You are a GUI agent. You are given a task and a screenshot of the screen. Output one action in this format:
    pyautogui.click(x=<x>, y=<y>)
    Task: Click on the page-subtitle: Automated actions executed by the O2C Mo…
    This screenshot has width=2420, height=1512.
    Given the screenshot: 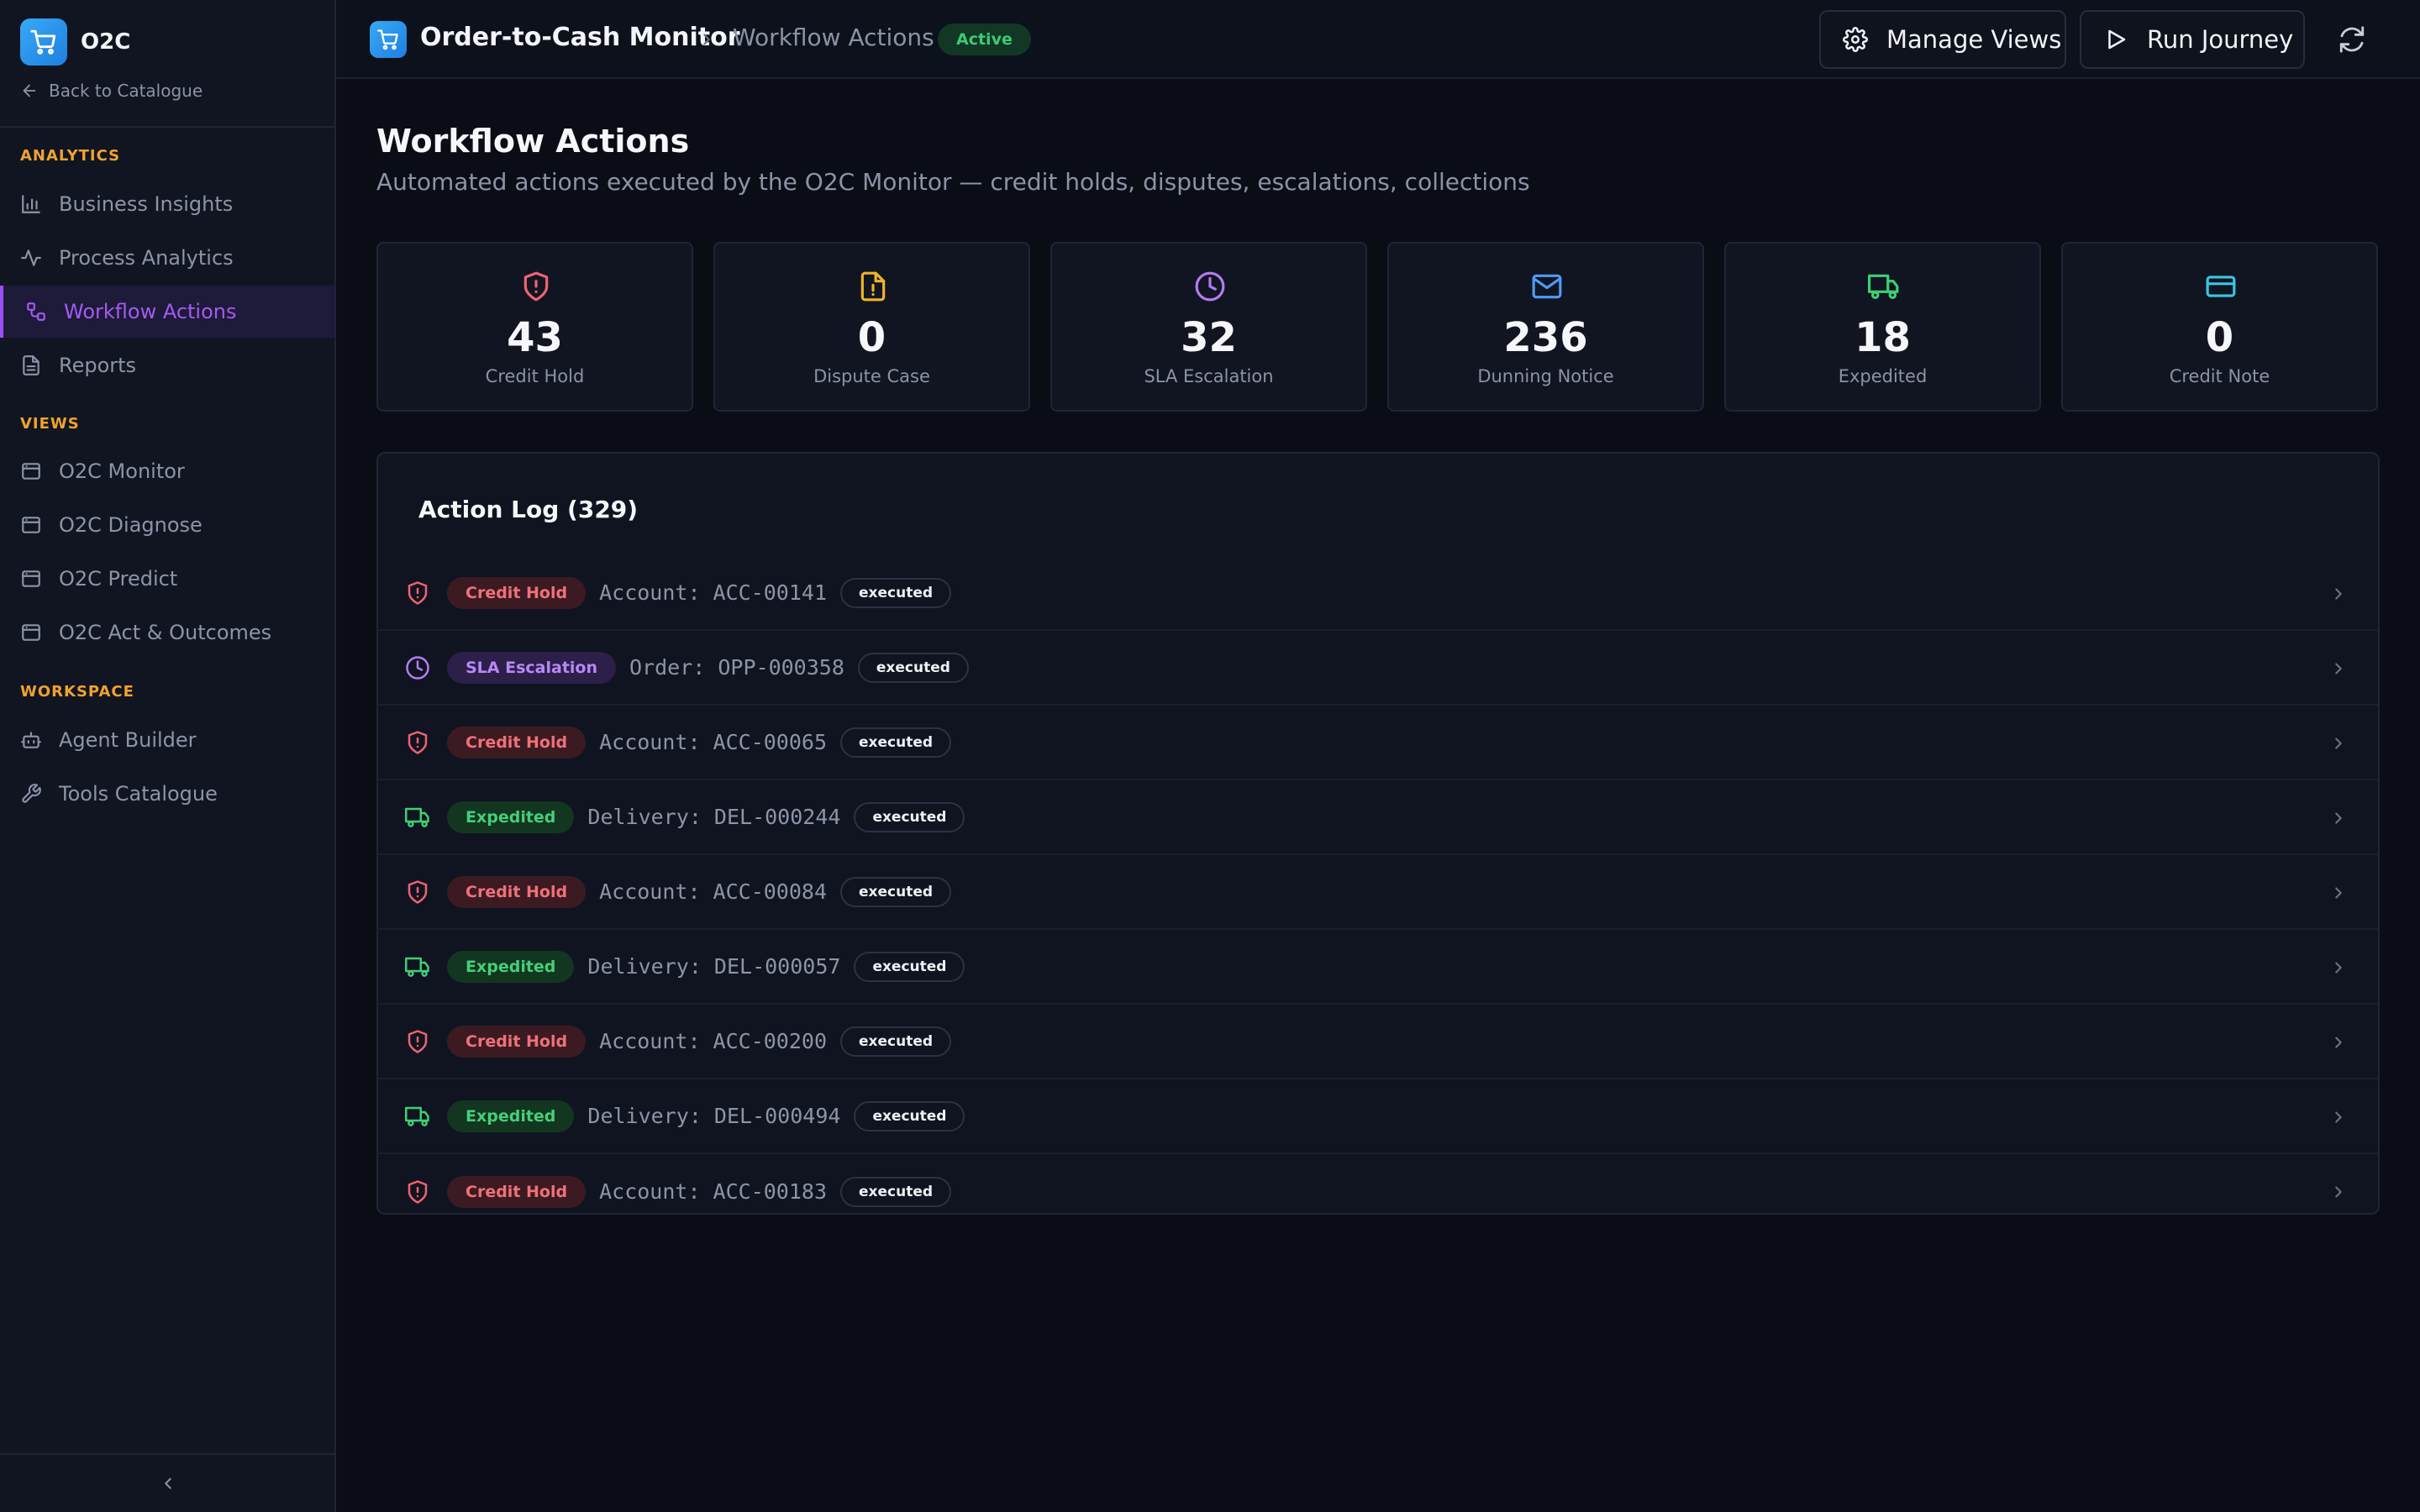 What is the action you would take?
    pyautogui.click(x=953, y=182)
    